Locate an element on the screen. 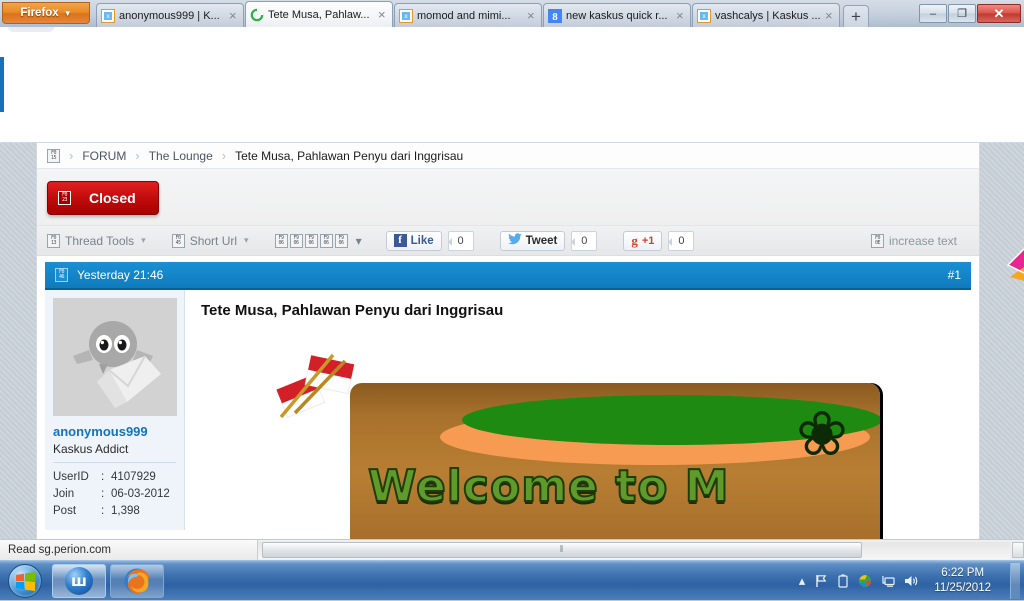 This screenshot has width=1024, height=601. horizontal-scrollbar: ⫴ is located at coordinates (641, 550).